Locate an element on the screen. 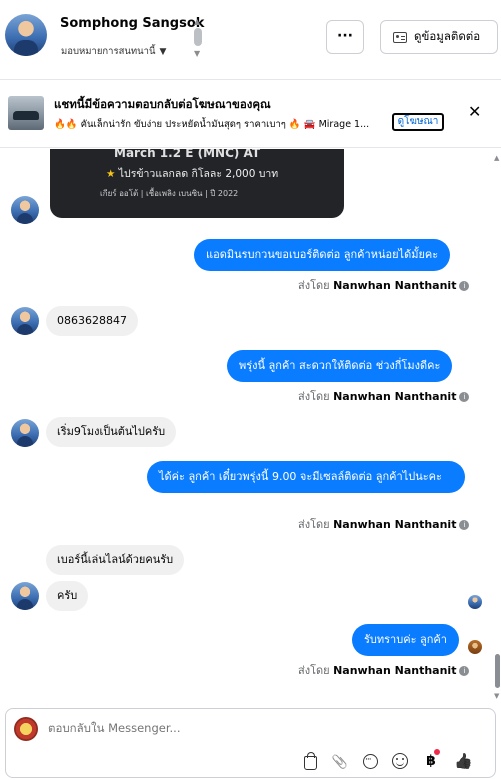 This screenshot has width=501, height=780. composer-toolbar: ฿ is located at coordinates (388, 759).